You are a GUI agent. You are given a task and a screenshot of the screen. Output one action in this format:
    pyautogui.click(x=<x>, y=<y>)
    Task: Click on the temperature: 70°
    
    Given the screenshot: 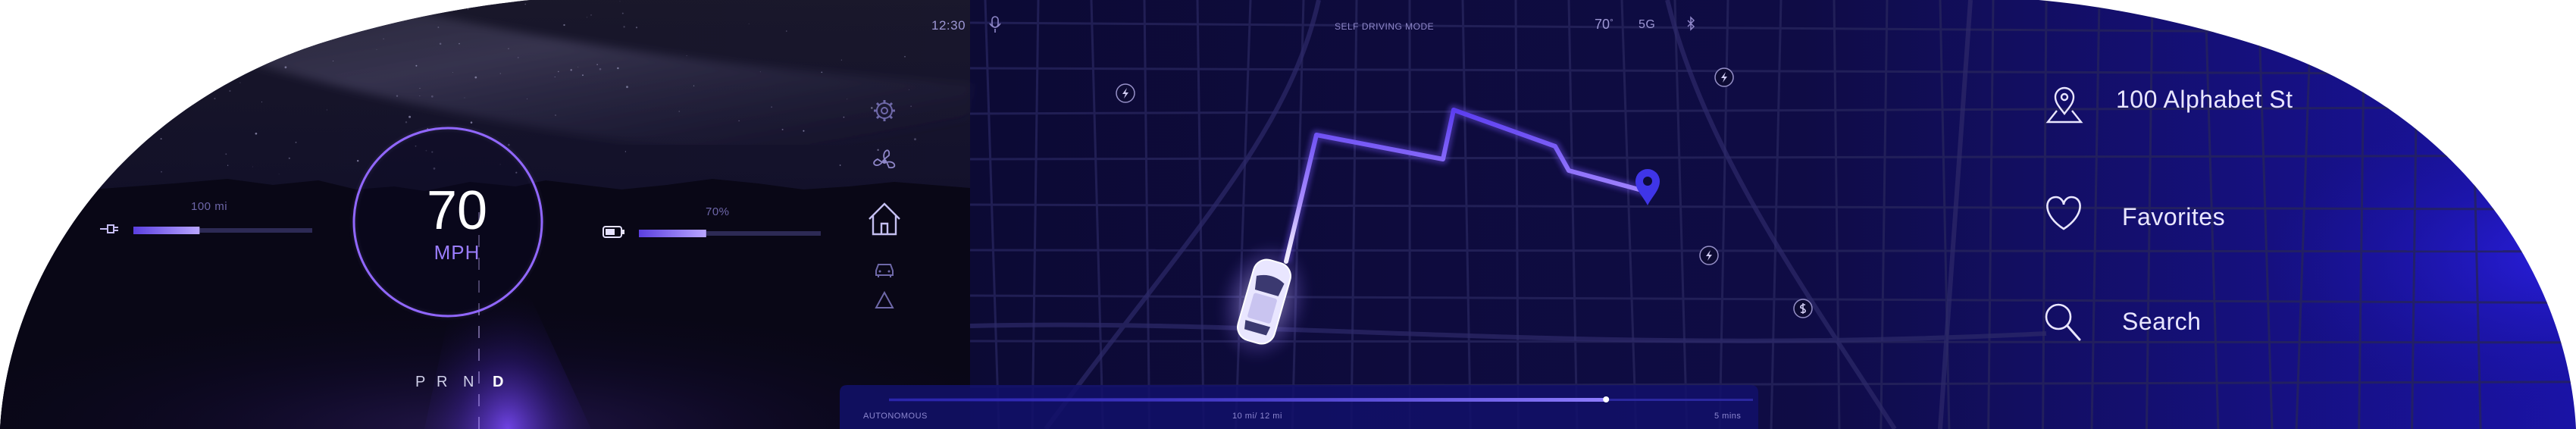 What is the action you would take?
    pyautogui.click(x=1605, y=25)
    